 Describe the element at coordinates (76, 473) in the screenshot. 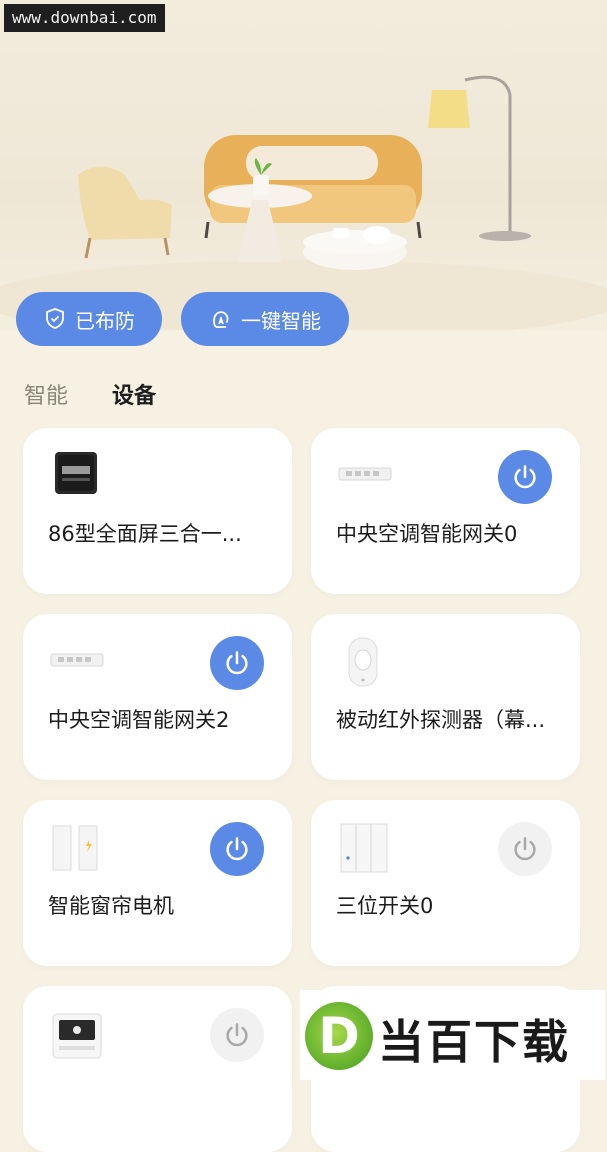

I see `touch-panel-device-icon` at that location.